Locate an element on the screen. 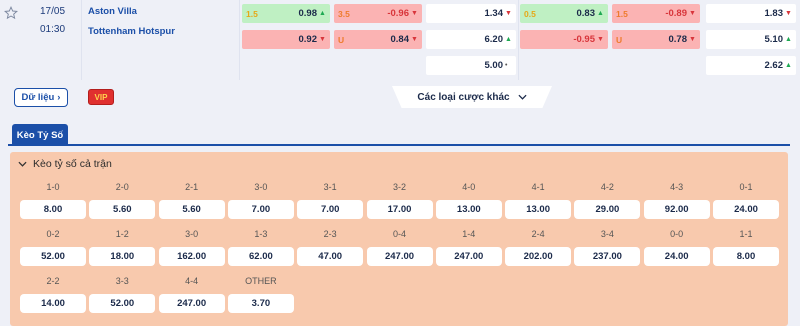 The height and width of the screenshot is (326, 800). score-label: 4-1 is located at coordinates (538, 187).